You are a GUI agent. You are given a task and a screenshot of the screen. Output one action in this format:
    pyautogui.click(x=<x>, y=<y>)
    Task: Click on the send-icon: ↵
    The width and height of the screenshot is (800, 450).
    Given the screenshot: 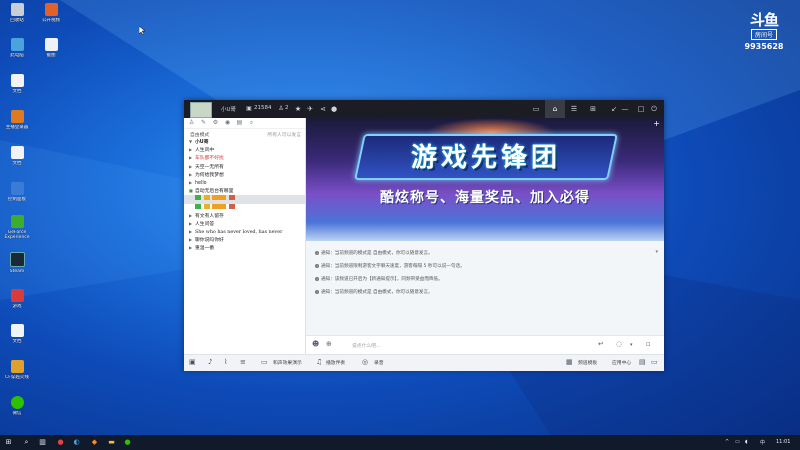 What is the action you would take?
    pyautogui.click(x=601, y=344)
    